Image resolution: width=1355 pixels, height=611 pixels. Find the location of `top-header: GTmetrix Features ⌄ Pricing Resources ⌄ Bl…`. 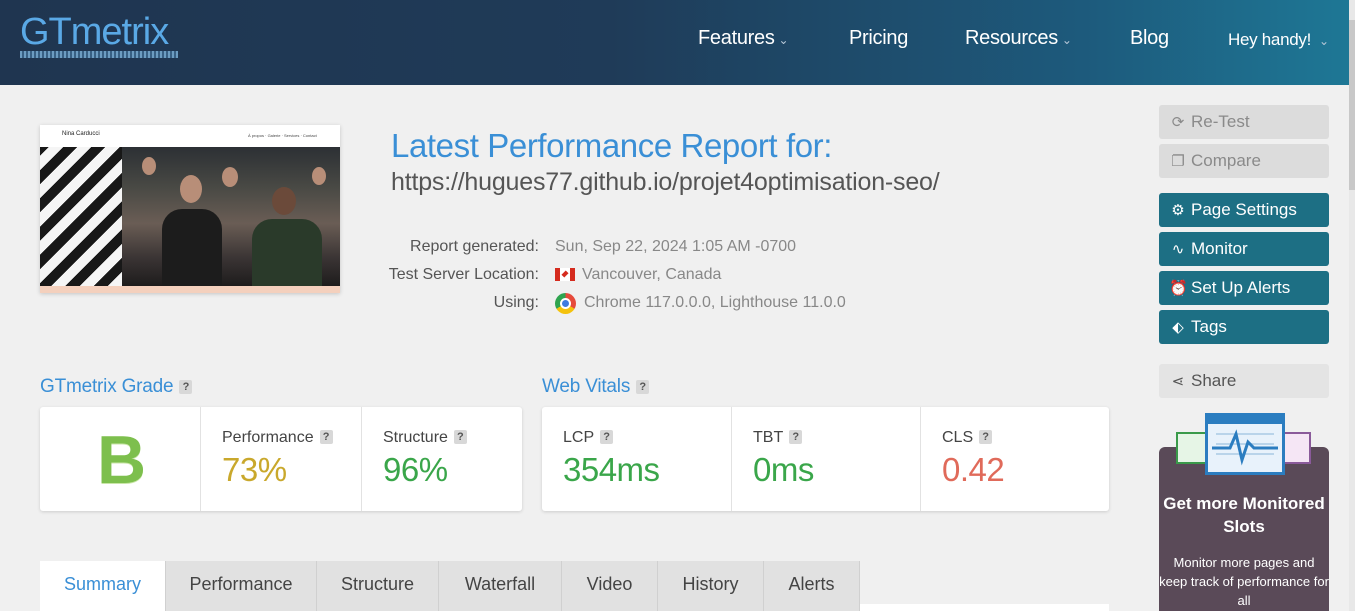

top-header: GTmetrix Features ⌄ Pricing Resources ⌄ Bl… is located at coordinates (677, 42).